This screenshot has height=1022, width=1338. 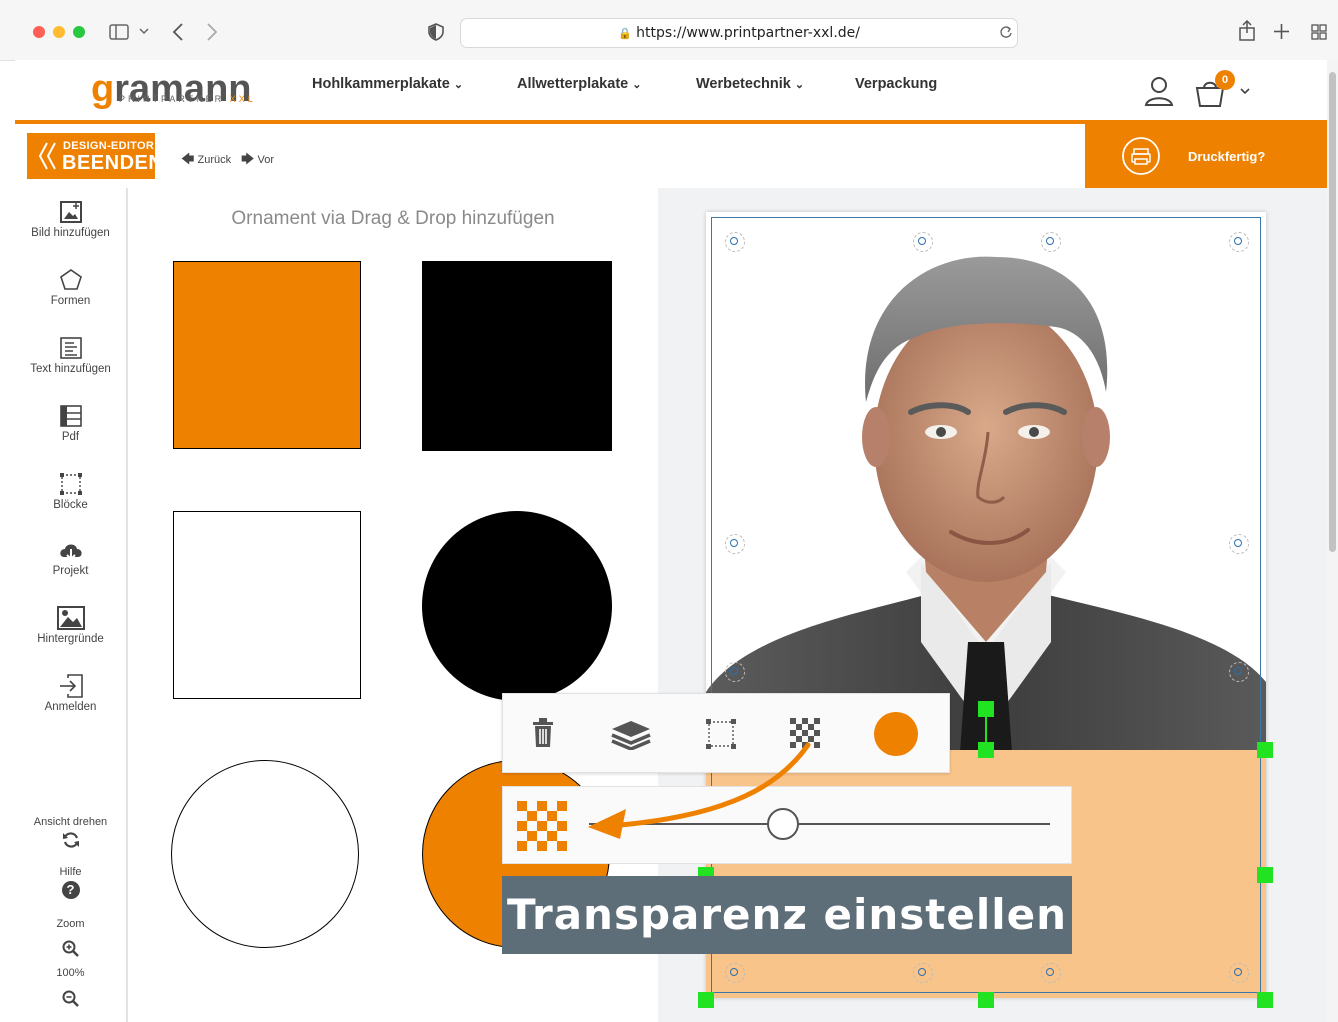 I want to click on nav-label: Werbetechnik, so click(x=743, y=84).